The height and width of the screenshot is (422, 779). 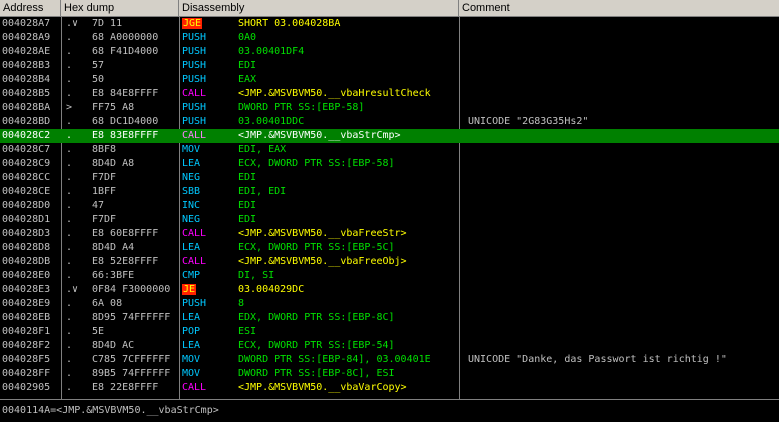 I want to click on address-cell: 004028BD, so click(x=26, y=121).